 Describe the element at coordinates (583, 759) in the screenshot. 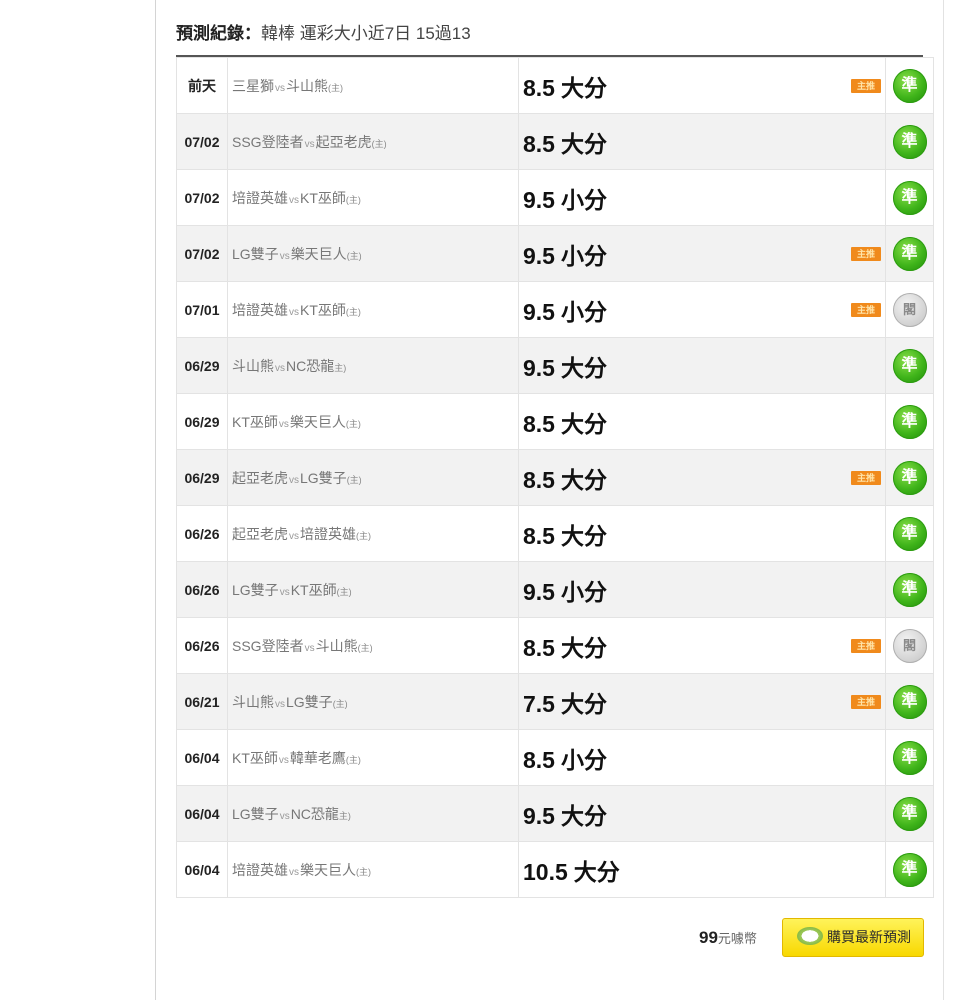

I see `pick-direction: 小分` at that location.